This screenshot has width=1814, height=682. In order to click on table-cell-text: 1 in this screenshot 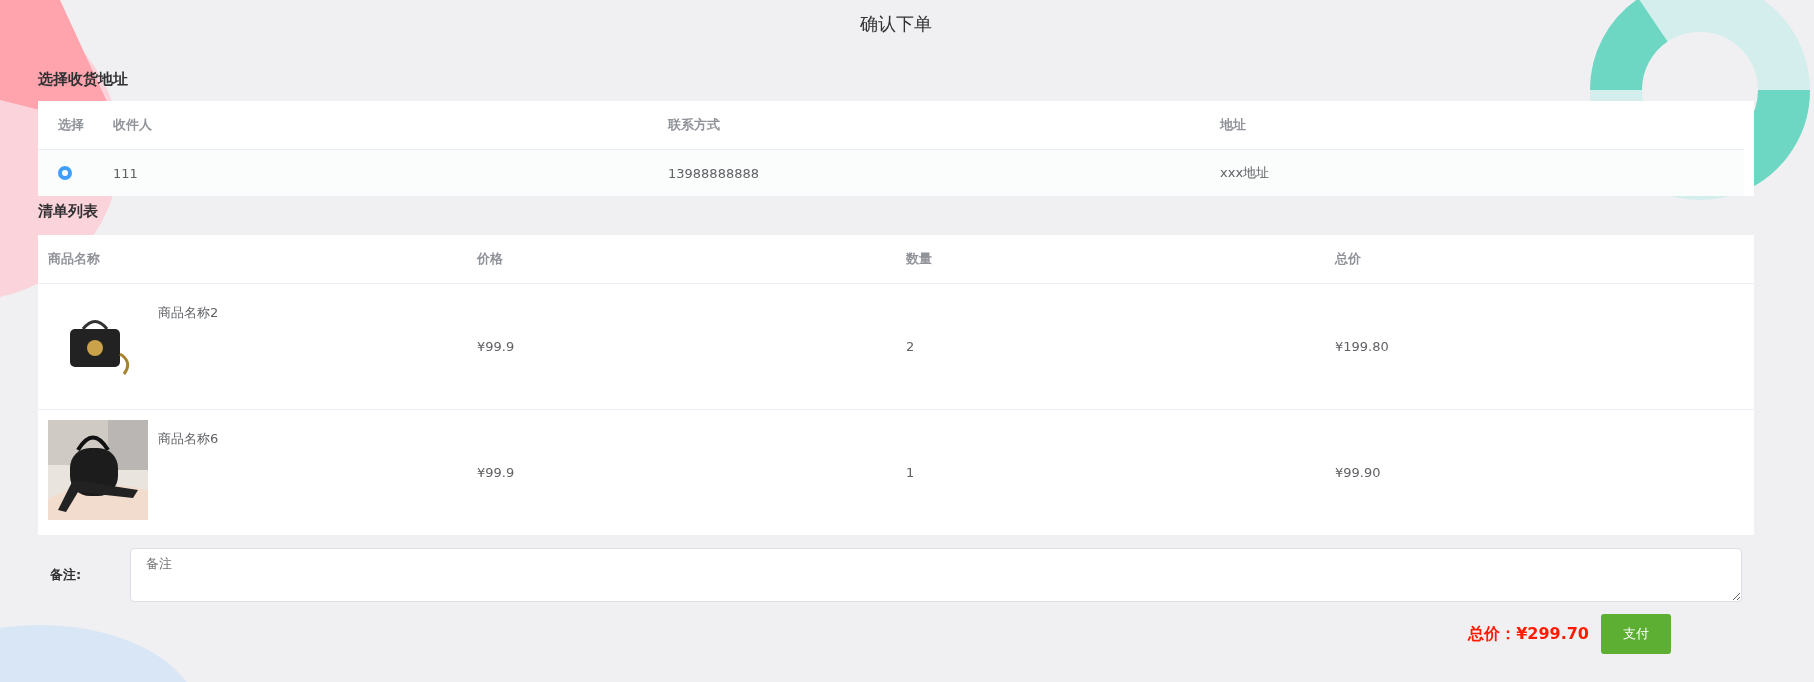, I will do `click(910, 472)`.